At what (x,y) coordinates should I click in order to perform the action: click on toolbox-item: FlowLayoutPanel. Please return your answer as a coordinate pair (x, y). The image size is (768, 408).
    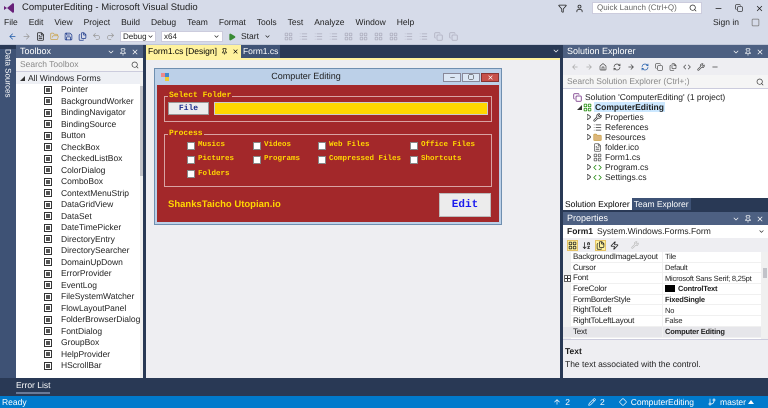
    Looking at the image, I should click on (93, 308).